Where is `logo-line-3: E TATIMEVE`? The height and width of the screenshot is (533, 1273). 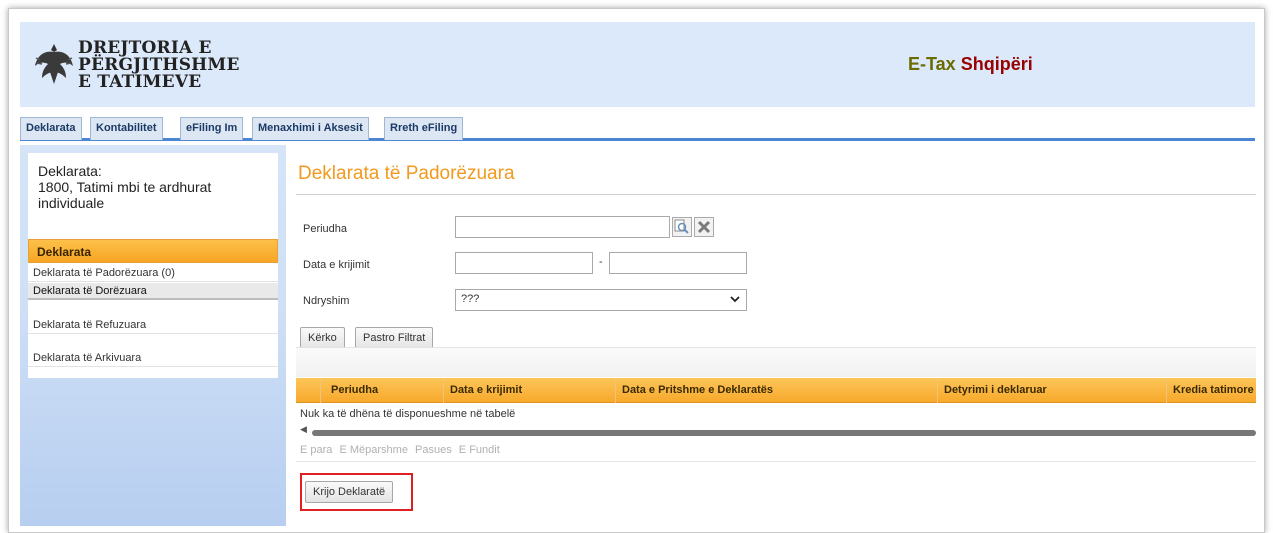
logo-line-3: E TATIMEVE is located at coordinates (140, 82).